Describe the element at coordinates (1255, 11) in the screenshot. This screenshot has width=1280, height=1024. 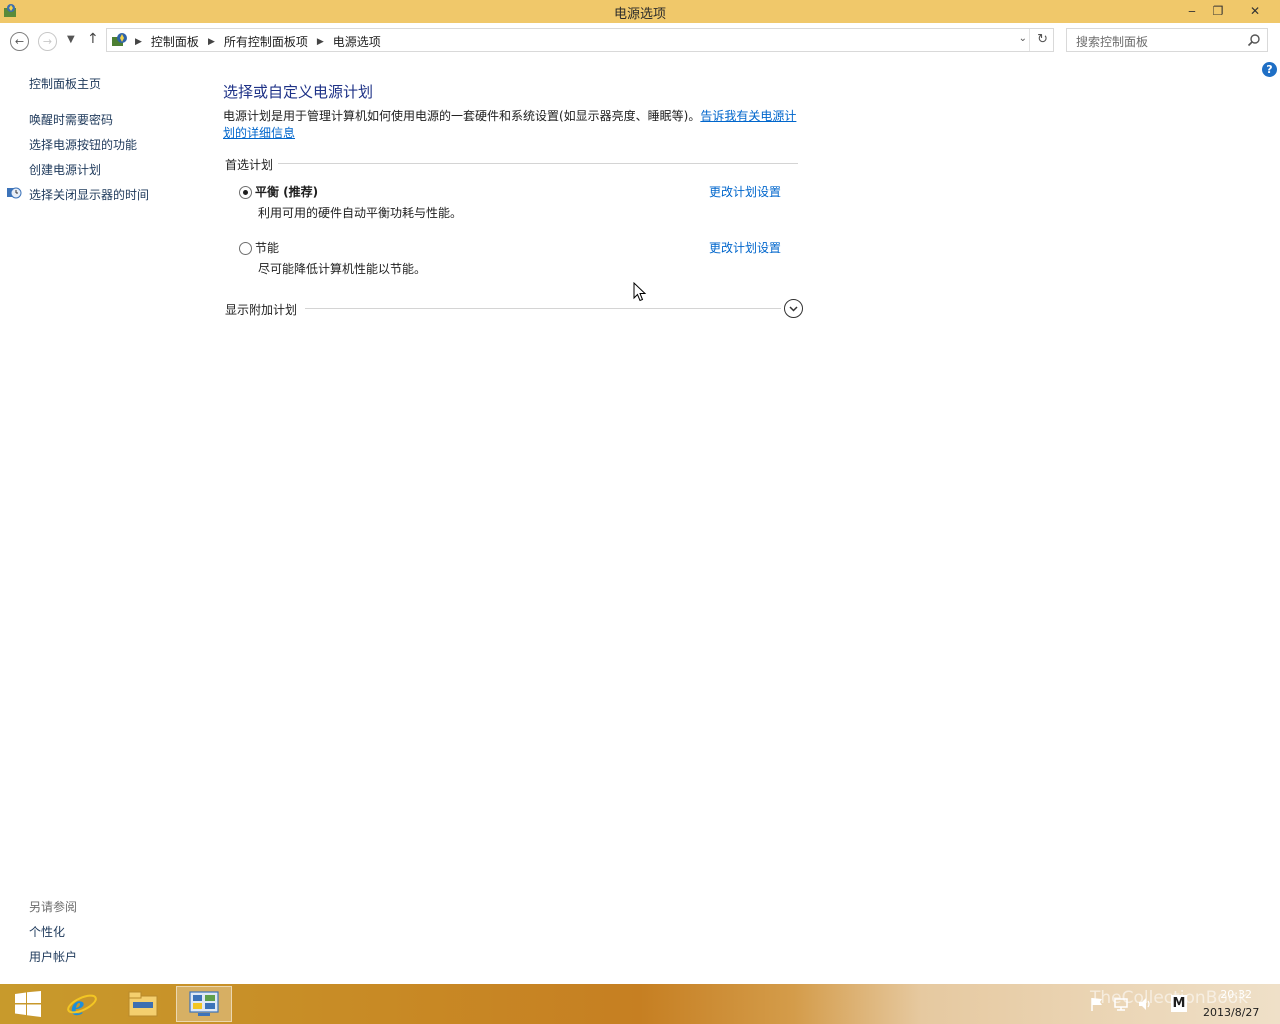
I see `close-button: ✕` at that location.